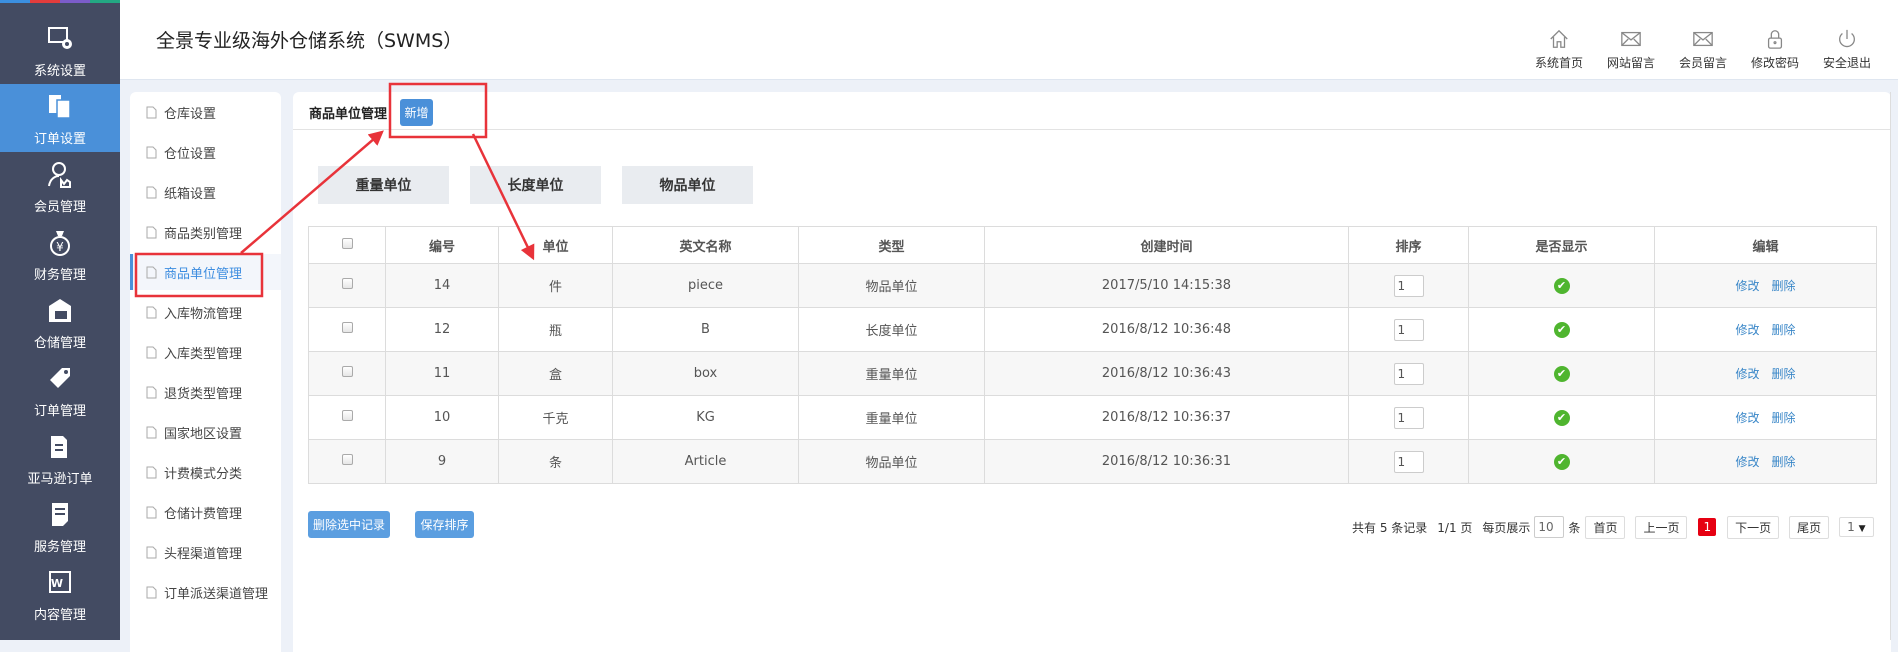 The width and height of the screenshot is (1898, 652). I want to click on next-page-button: 下一页, so click(1753, 527).